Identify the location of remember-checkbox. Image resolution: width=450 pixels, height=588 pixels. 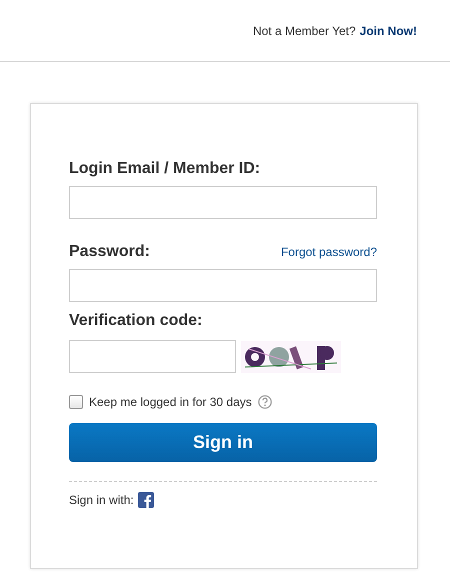
(76, 402).